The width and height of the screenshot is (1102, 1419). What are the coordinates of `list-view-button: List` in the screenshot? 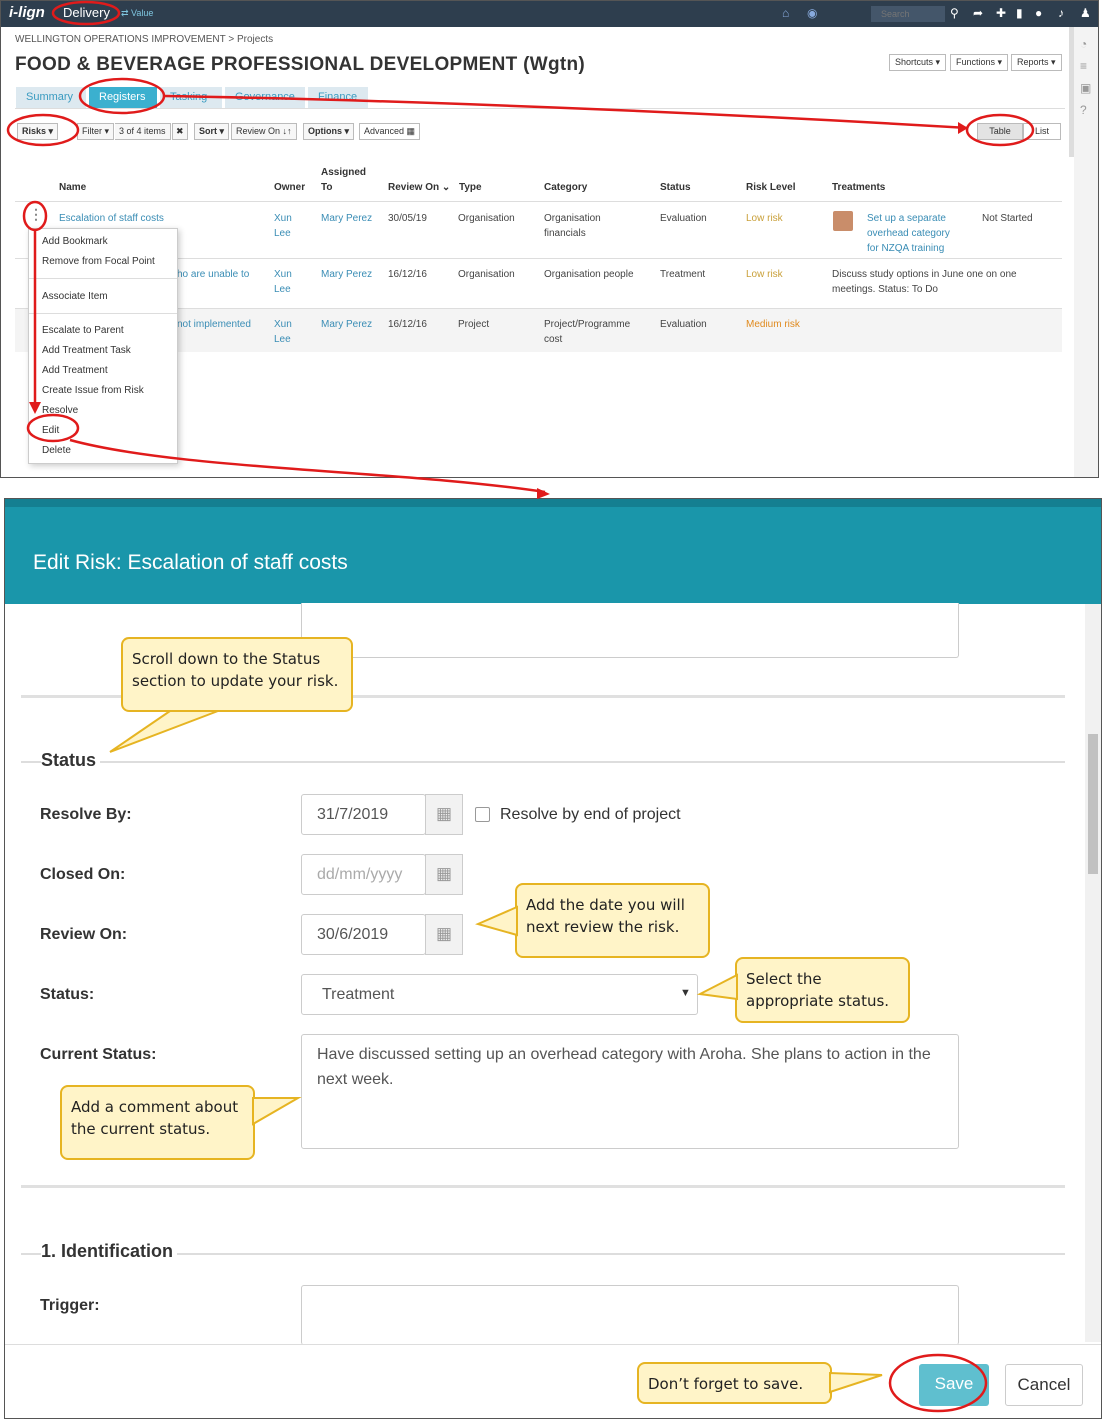 It's located at (1042, 131).